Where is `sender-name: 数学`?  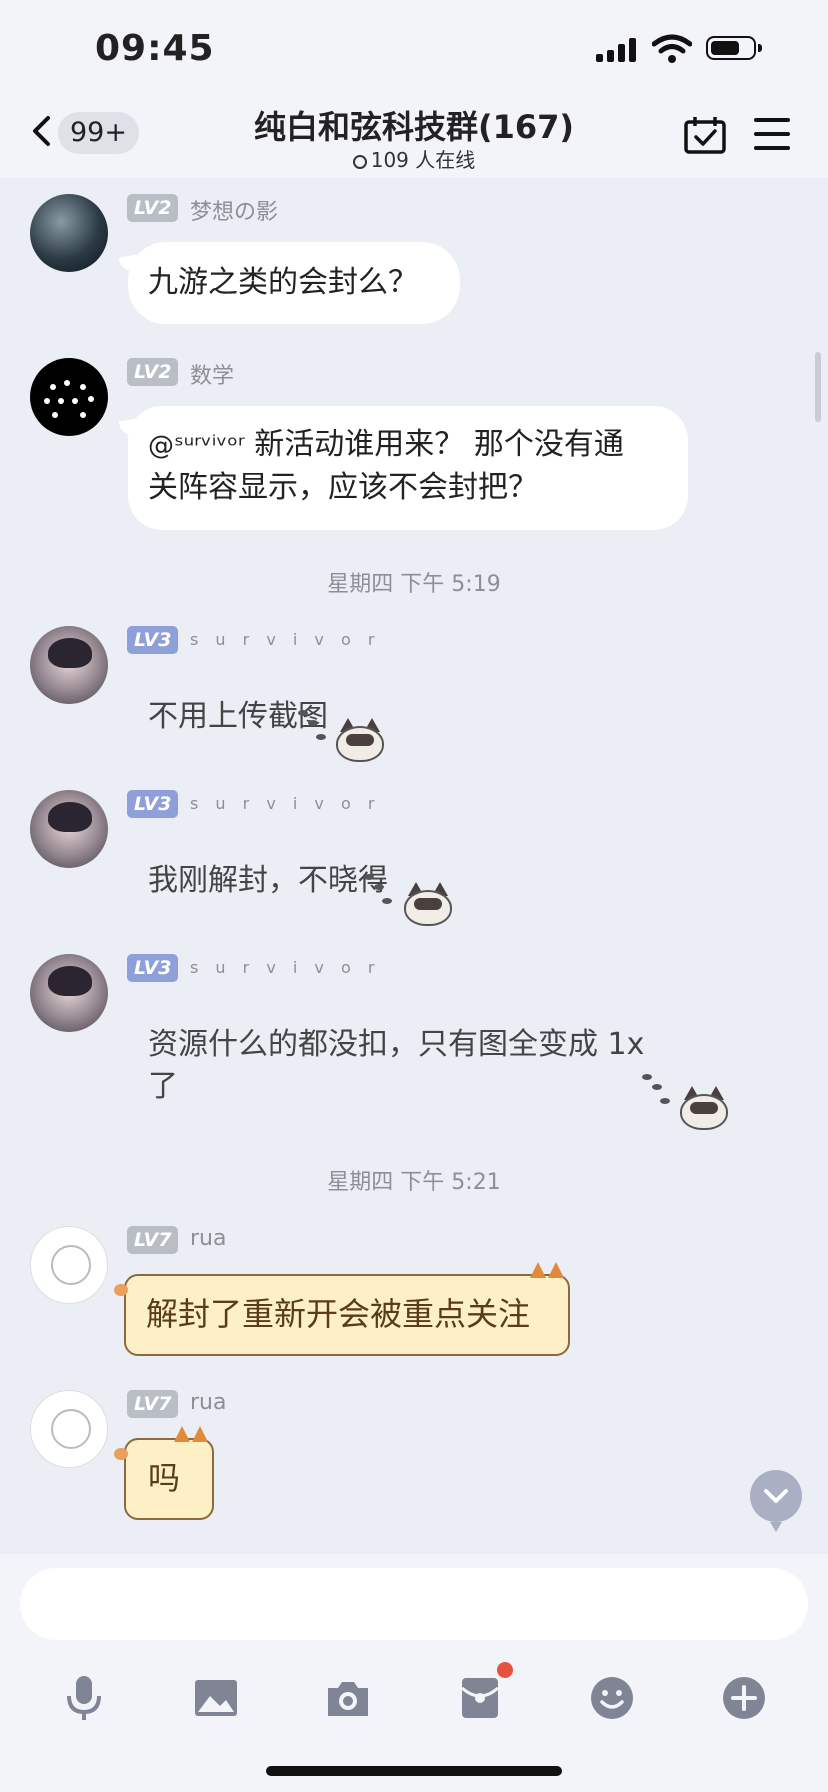 sender-name: 数学 is located at coordinates (212, 374).